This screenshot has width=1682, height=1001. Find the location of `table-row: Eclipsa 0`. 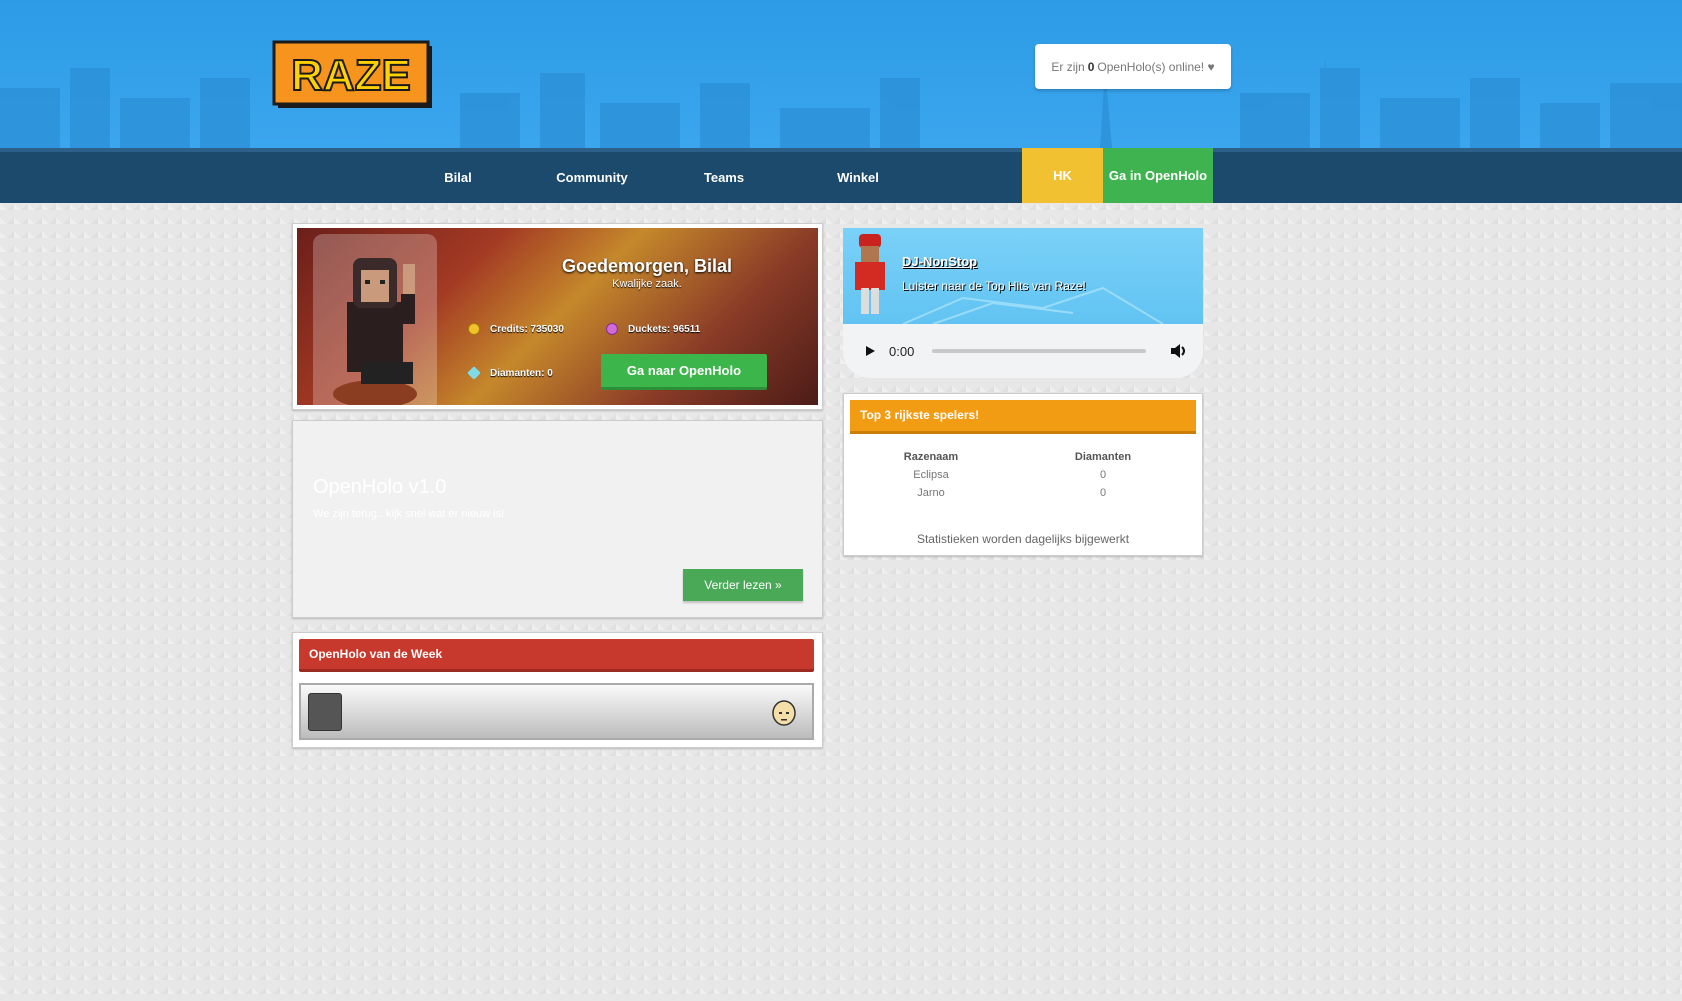

table-row: Eclipsa 0 is located at coordinates (1023, 475).